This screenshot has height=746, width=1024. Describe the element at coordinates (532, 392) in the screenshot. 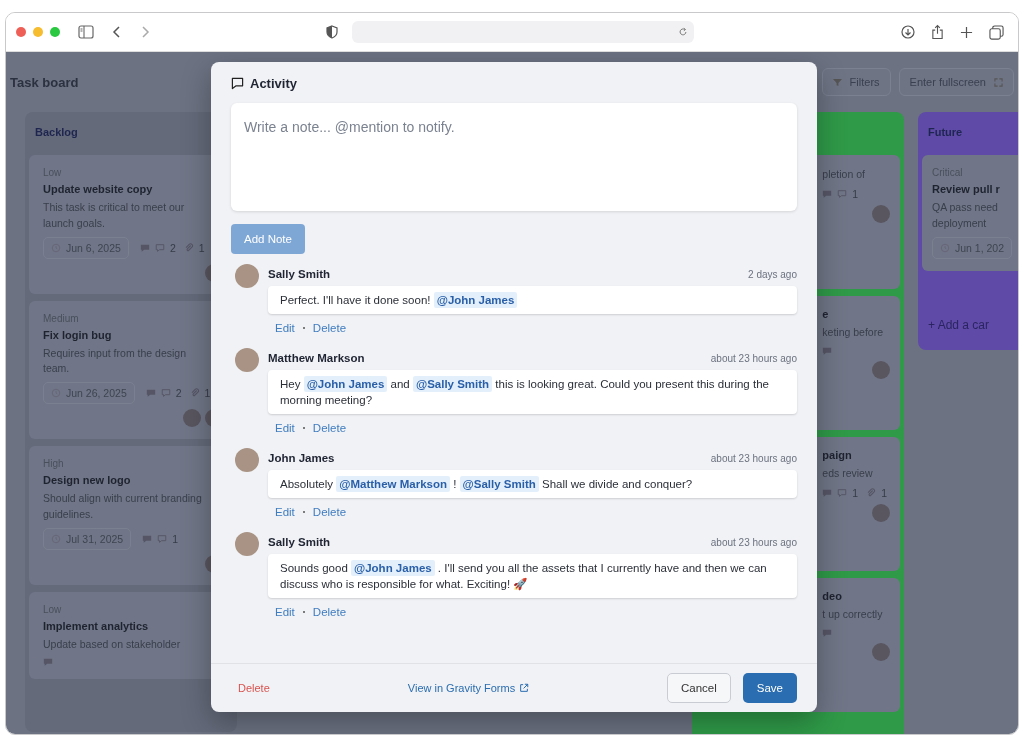

I see `comment-text: Hey @John James and @Sally Smith this is looking great. Could you present this during the morning meeting?` at that location.